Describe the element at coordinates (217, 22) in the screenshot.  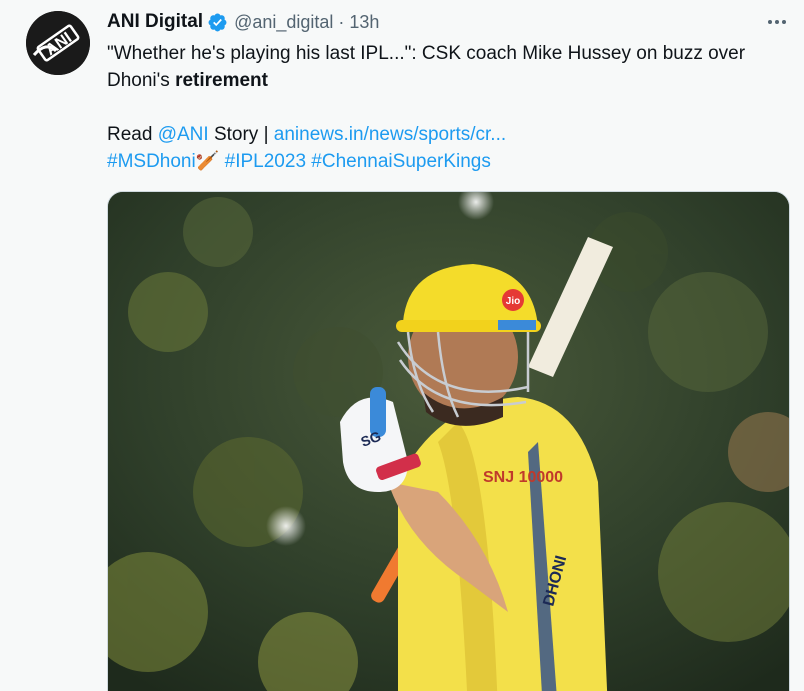
I see `verified-badge-icon` at that location.